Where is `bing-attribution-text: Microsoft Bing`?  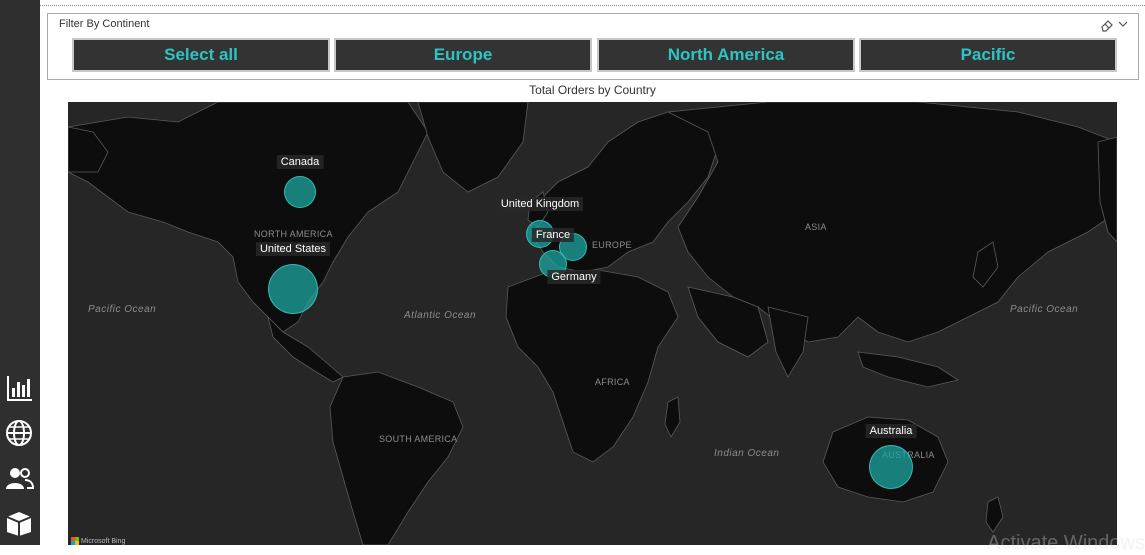
bing-attribution-text: Microsoft Bing is located at coordinates (103, 541).